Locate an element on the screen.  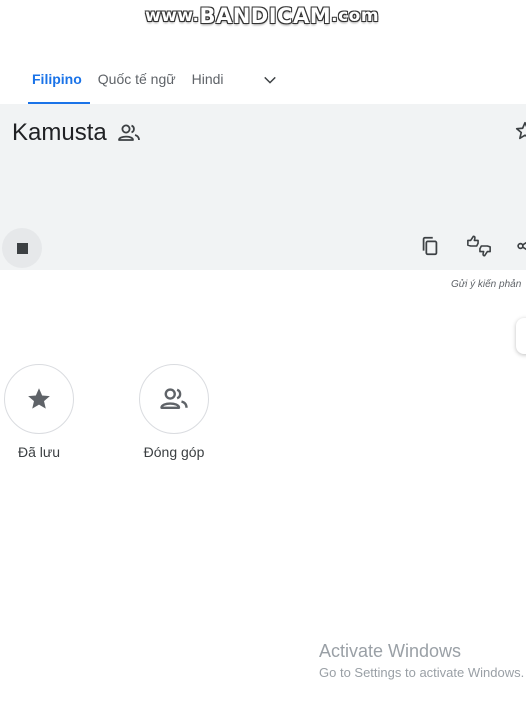
tab-filipino: Filipino is located at coordinates (57, 84).